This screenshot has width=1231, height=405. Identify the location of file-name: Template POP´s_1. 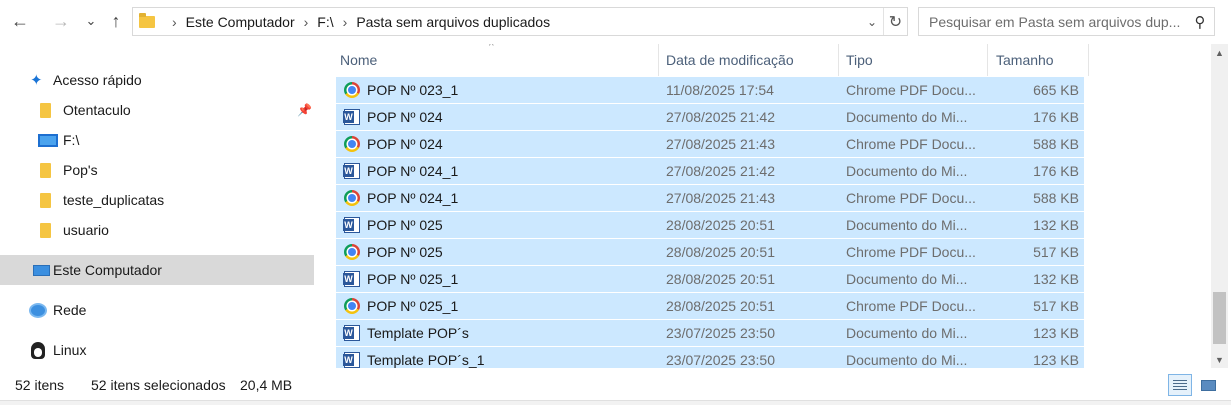
(426, 360).